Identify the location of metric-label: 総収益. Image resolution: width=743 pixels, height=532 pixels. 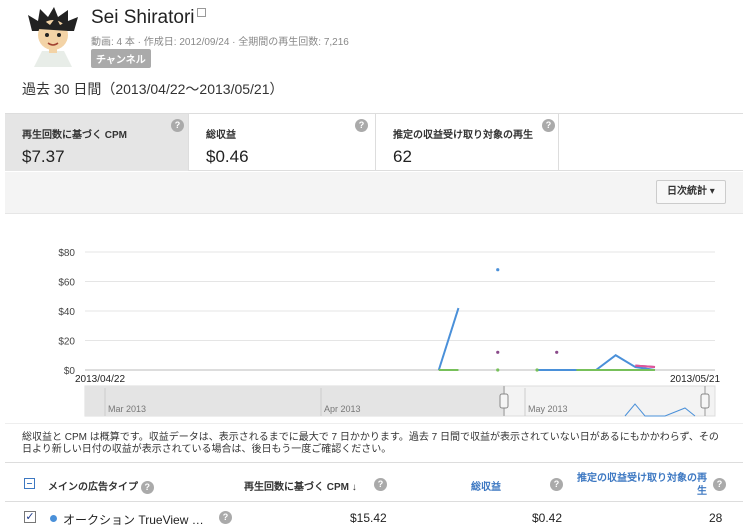
(221, 135).